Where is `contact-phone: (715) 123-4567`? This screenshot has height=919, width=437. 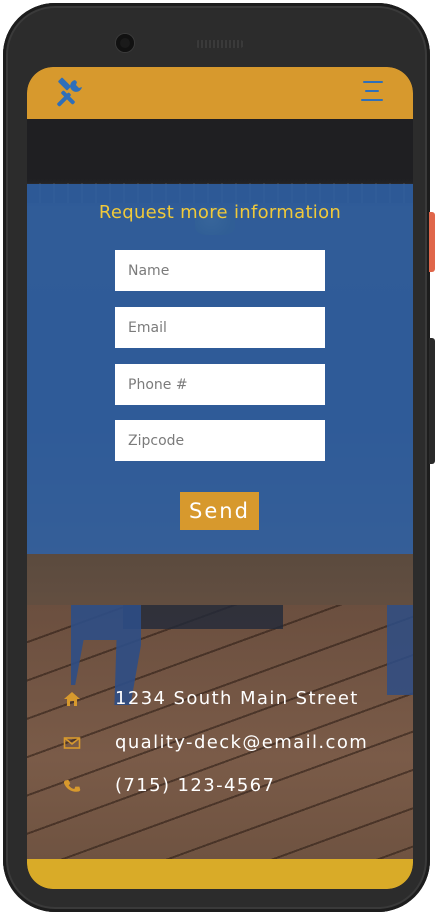
contact-phone: (715) 123-4567 is located at coordinates (220, 787).